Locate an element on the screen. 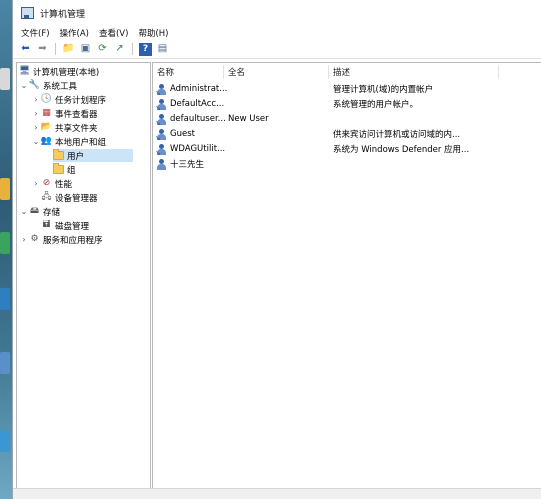 This screenshot has width=541, height=499. name-cell: ↘ Guest is located at coordinates (175, 134).